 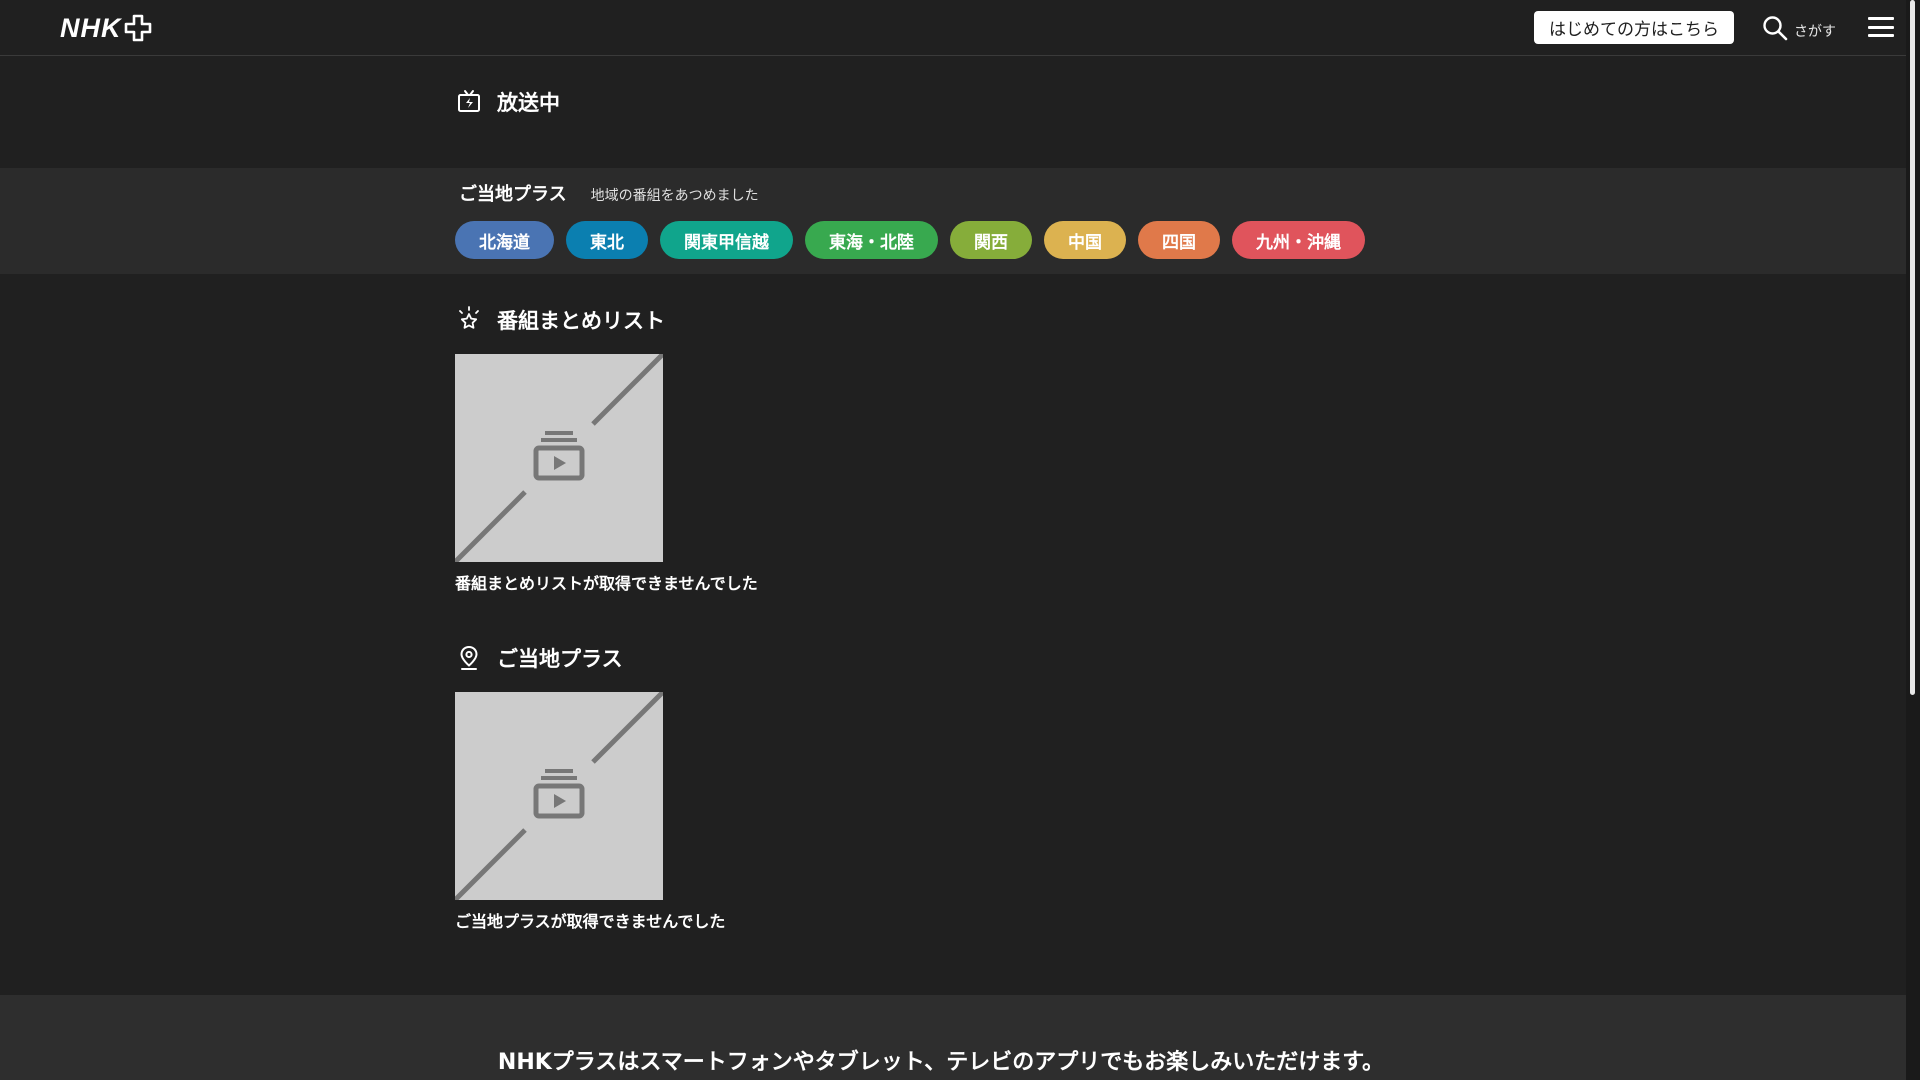 What do you see at coordinates (560, 659) in the screenshot?
I see `local-plus-title: ご当地プラス` at bounding box center [560, 659].